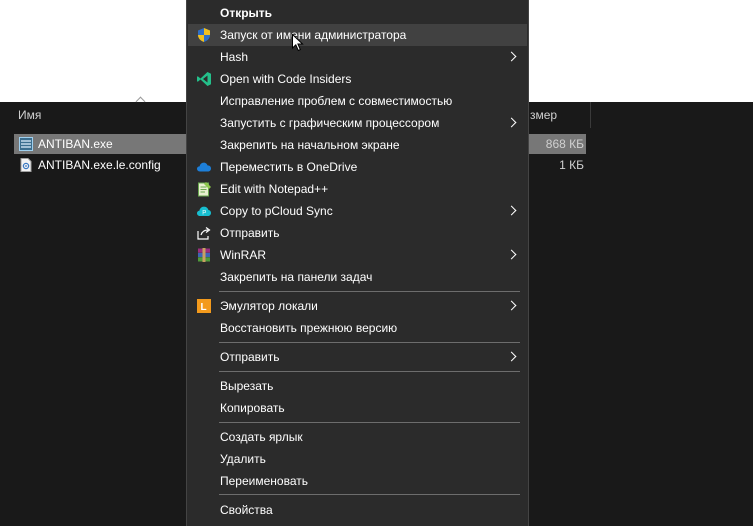  What do you see at coordinates (543, 115) in the screenshot?
I see `column-header-size: змер` at bounding box center [543, 115].